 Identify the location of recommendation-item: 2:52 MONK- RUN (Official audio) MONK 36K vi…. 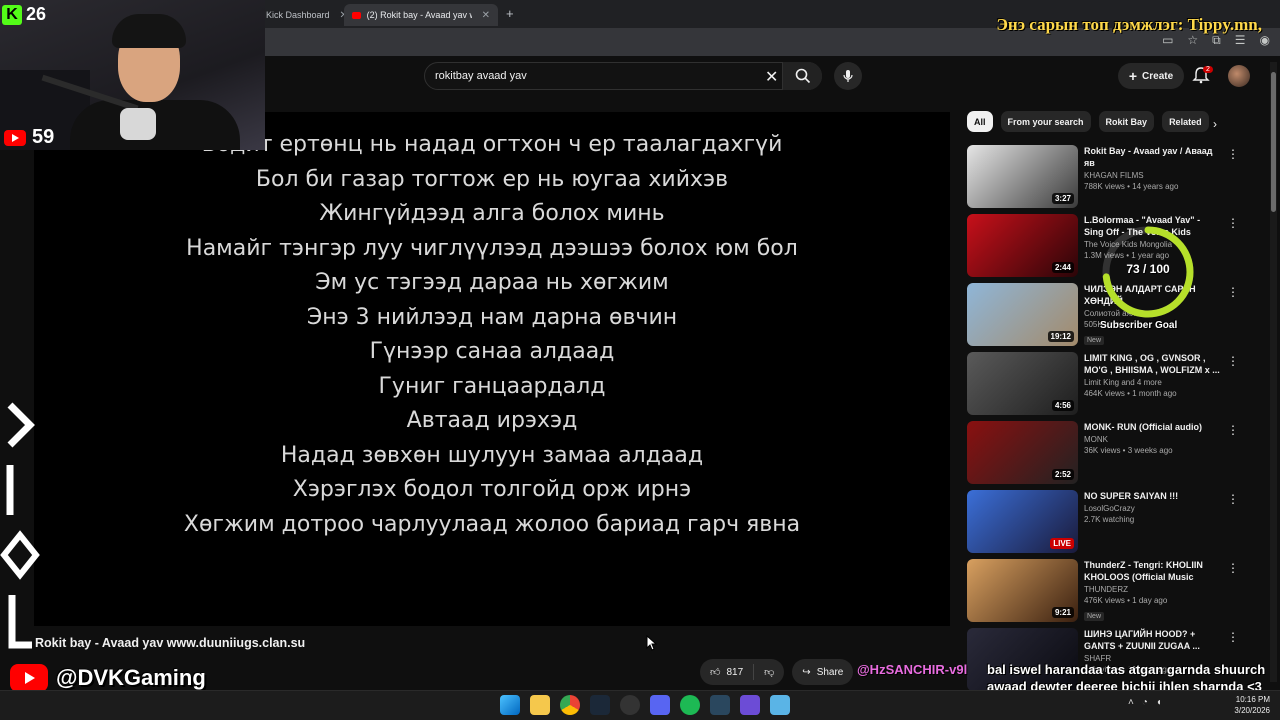
(1107, 453).